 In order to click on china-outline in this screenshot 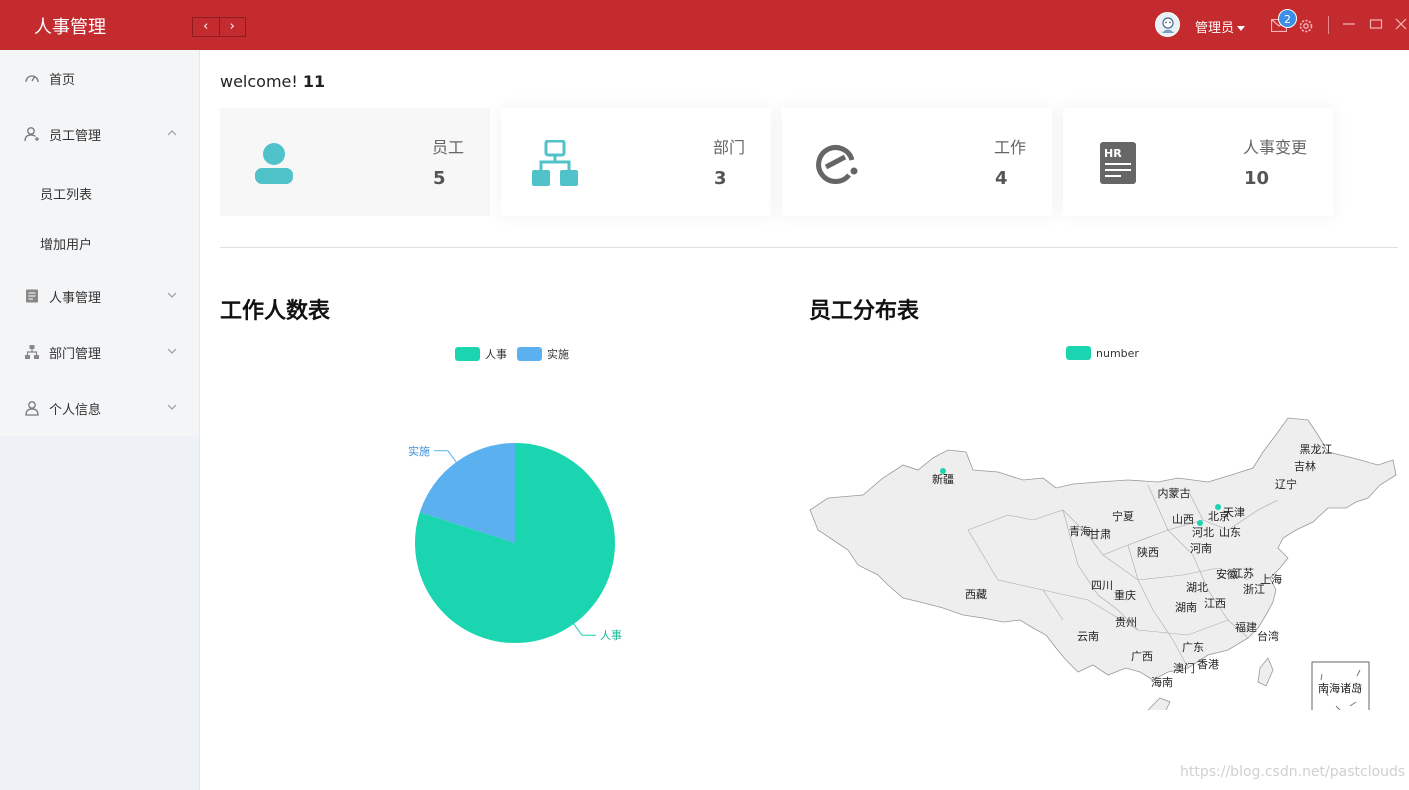, I will do `click(1103, 549)`.